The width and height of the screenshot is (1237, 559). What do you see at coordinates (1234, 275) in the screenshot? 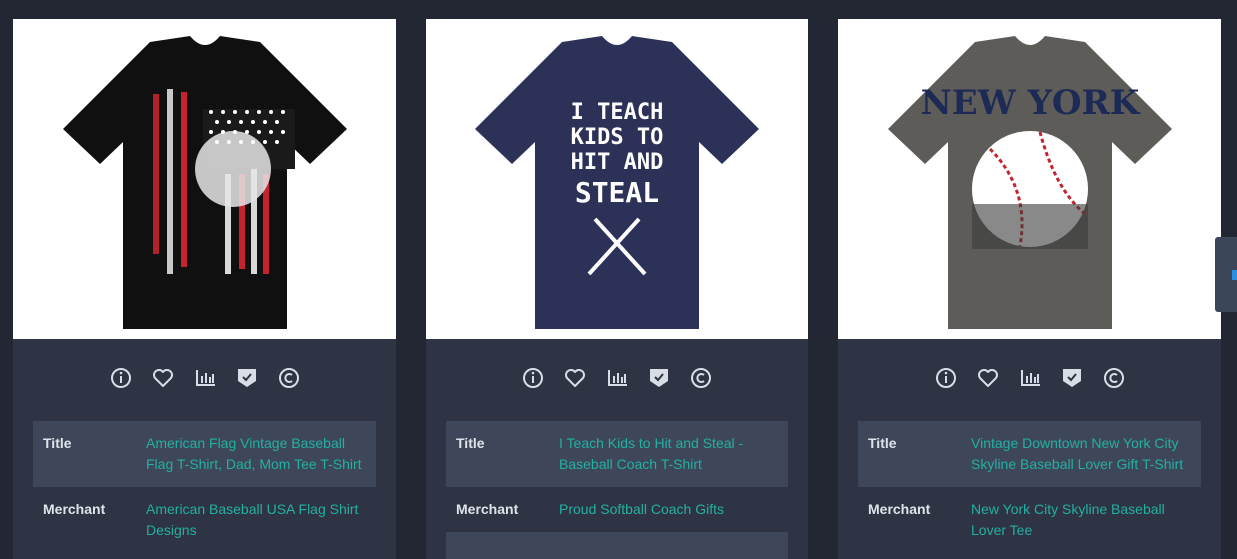
I see `toggle-marker-icon` at bounding box center [1234, 275].